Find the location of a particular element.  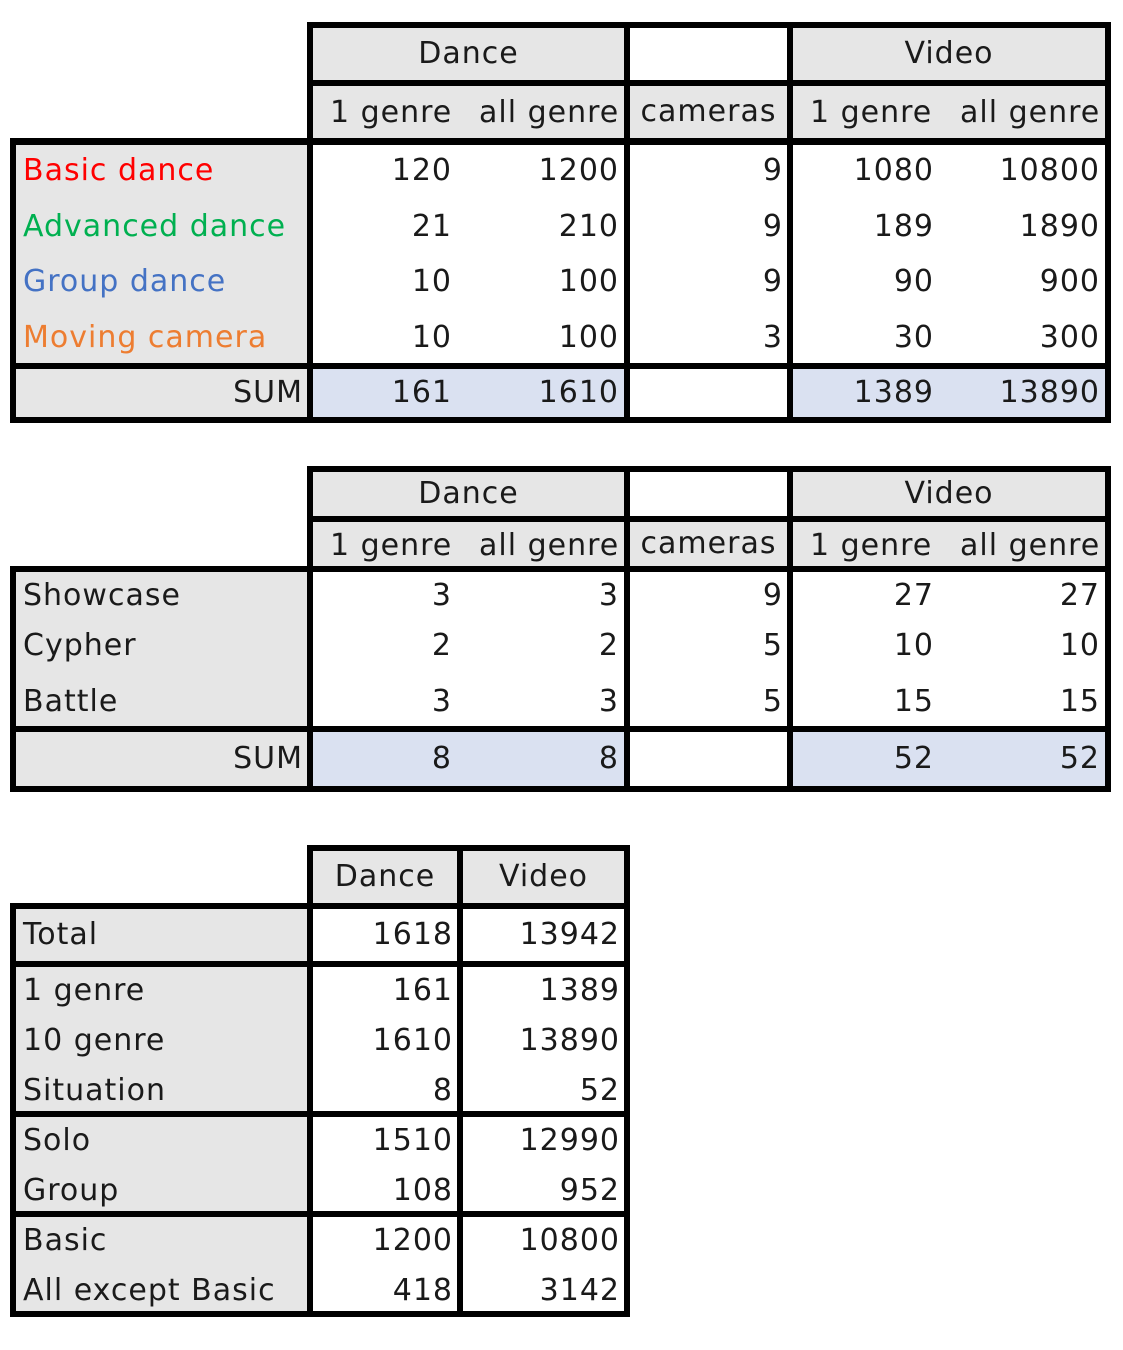

sum-video-1-genre: 52 is located at coordinates (913, 758).